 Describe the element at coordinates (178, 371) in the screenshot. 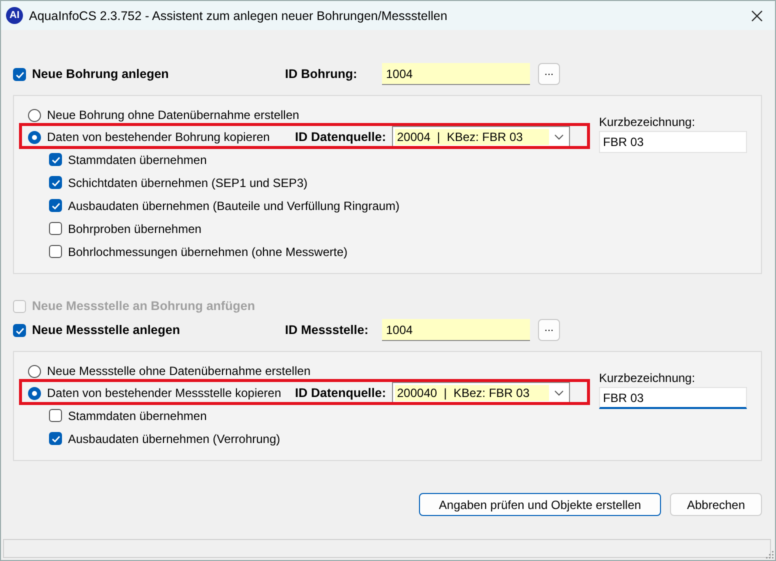

I see `radio-label: Neue Messstelle ohne Datenübernahme erstellen` at that location.